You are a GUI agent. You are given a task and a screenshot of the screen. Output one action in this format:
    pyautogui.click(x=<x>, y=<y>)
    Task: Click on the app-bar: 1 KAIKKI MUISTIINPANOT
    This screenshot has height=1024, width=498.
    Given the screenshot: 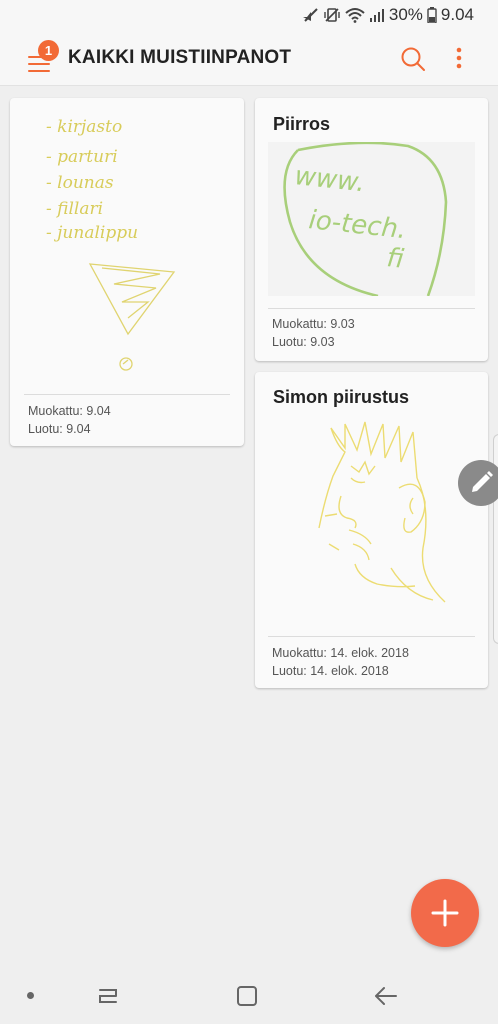 What is the action you would take?
    pyautogui.click(x=249, y=58)
    